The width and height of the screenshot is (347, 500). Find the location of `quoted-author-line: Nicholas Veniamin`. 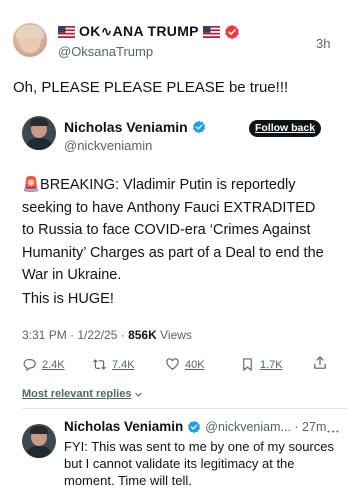

quoted-author-line: Nicholas Veniamin is located at coordinates (135, 127).